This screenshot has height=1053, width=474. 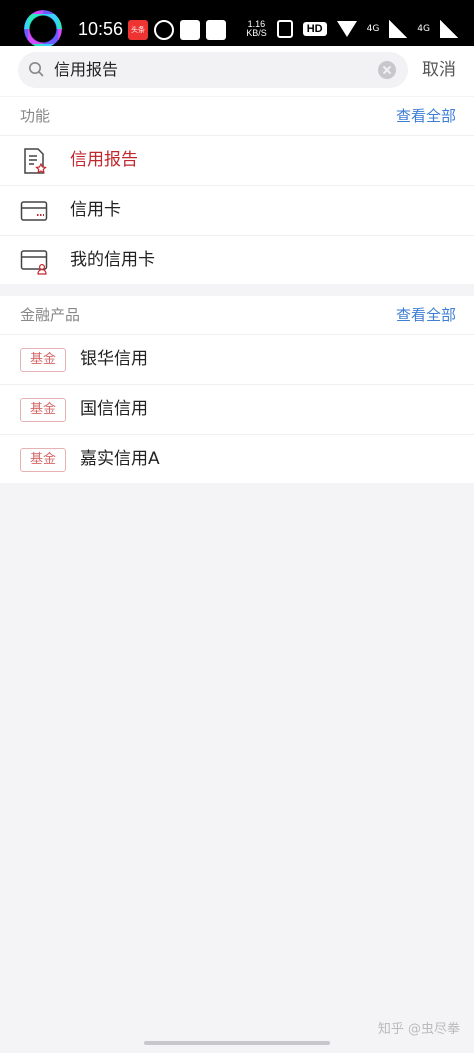 What do you see at coordinates (95, 210) in the screenshot?
I see `list-item-label: 信用卡` at bounding box center [95, 210].